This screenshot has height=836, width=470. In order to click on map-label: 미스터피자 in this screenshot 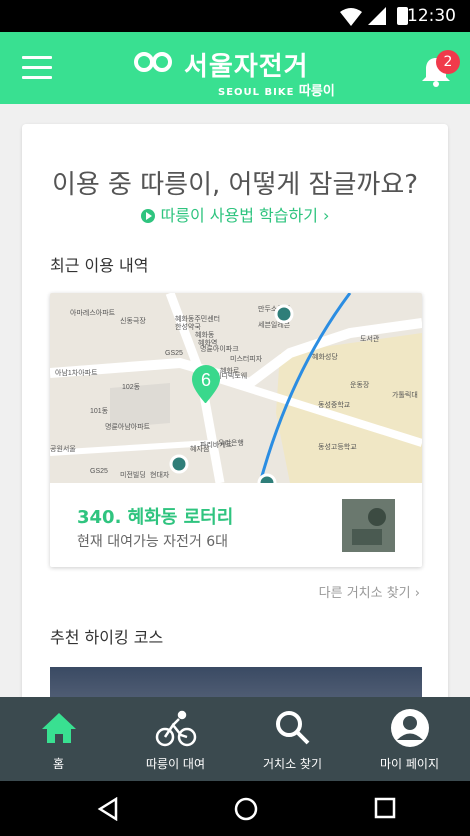, I will do `click(246, 358)`.